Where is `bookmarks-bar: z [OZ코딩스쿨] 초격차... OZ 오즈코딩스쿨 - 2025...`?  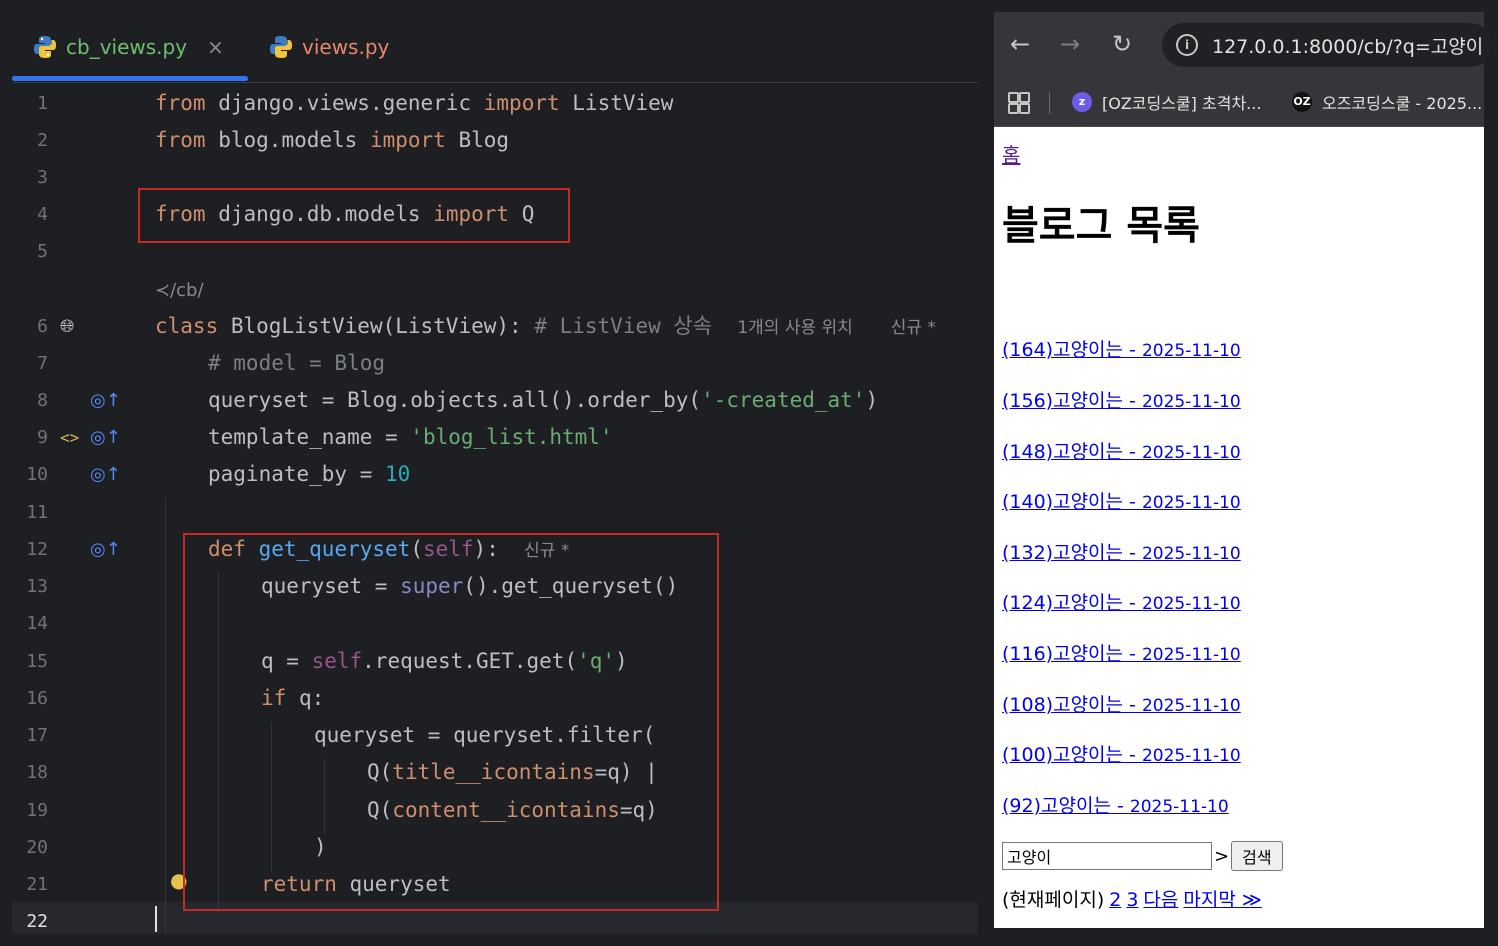
bookmarks-bar: z [OZ코딩스쿨] 초격차... OZ 오즈코딩스쿨 - 2025... is located at coordinates (1239, 102).